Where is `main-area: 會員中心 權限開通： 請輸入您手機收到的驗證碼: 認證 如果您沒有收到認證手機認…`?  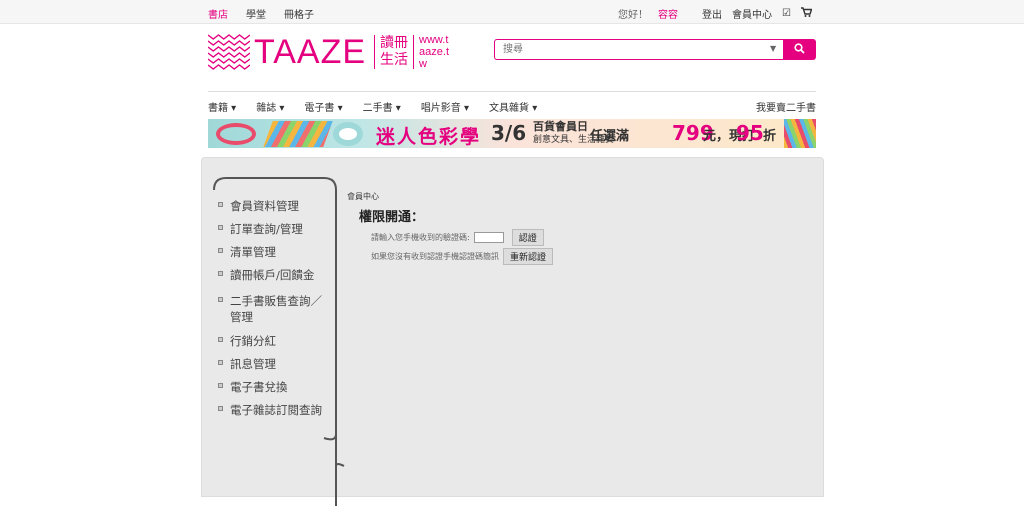
main-area: 會員中心 權限開通： 請輸入您手機收到的驗證碼: 認證 如果您沒有收到認證手機認… is located at coordinates (582, 228).